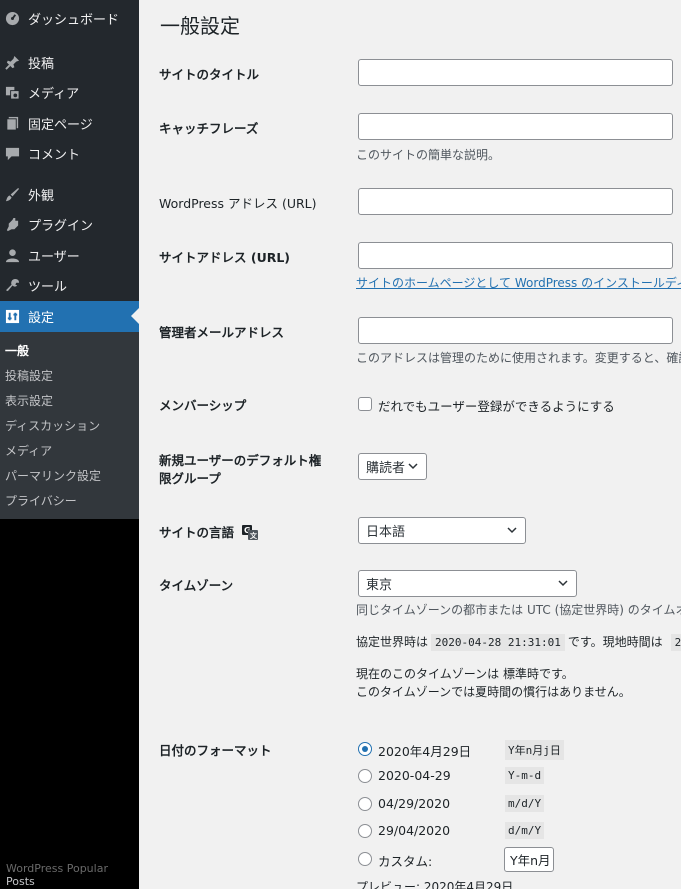  What do you see at coordinates (20, 881) in the screenshot?
I see `popular-posts-subtitle: Posts` at bounding box center [20, 881].